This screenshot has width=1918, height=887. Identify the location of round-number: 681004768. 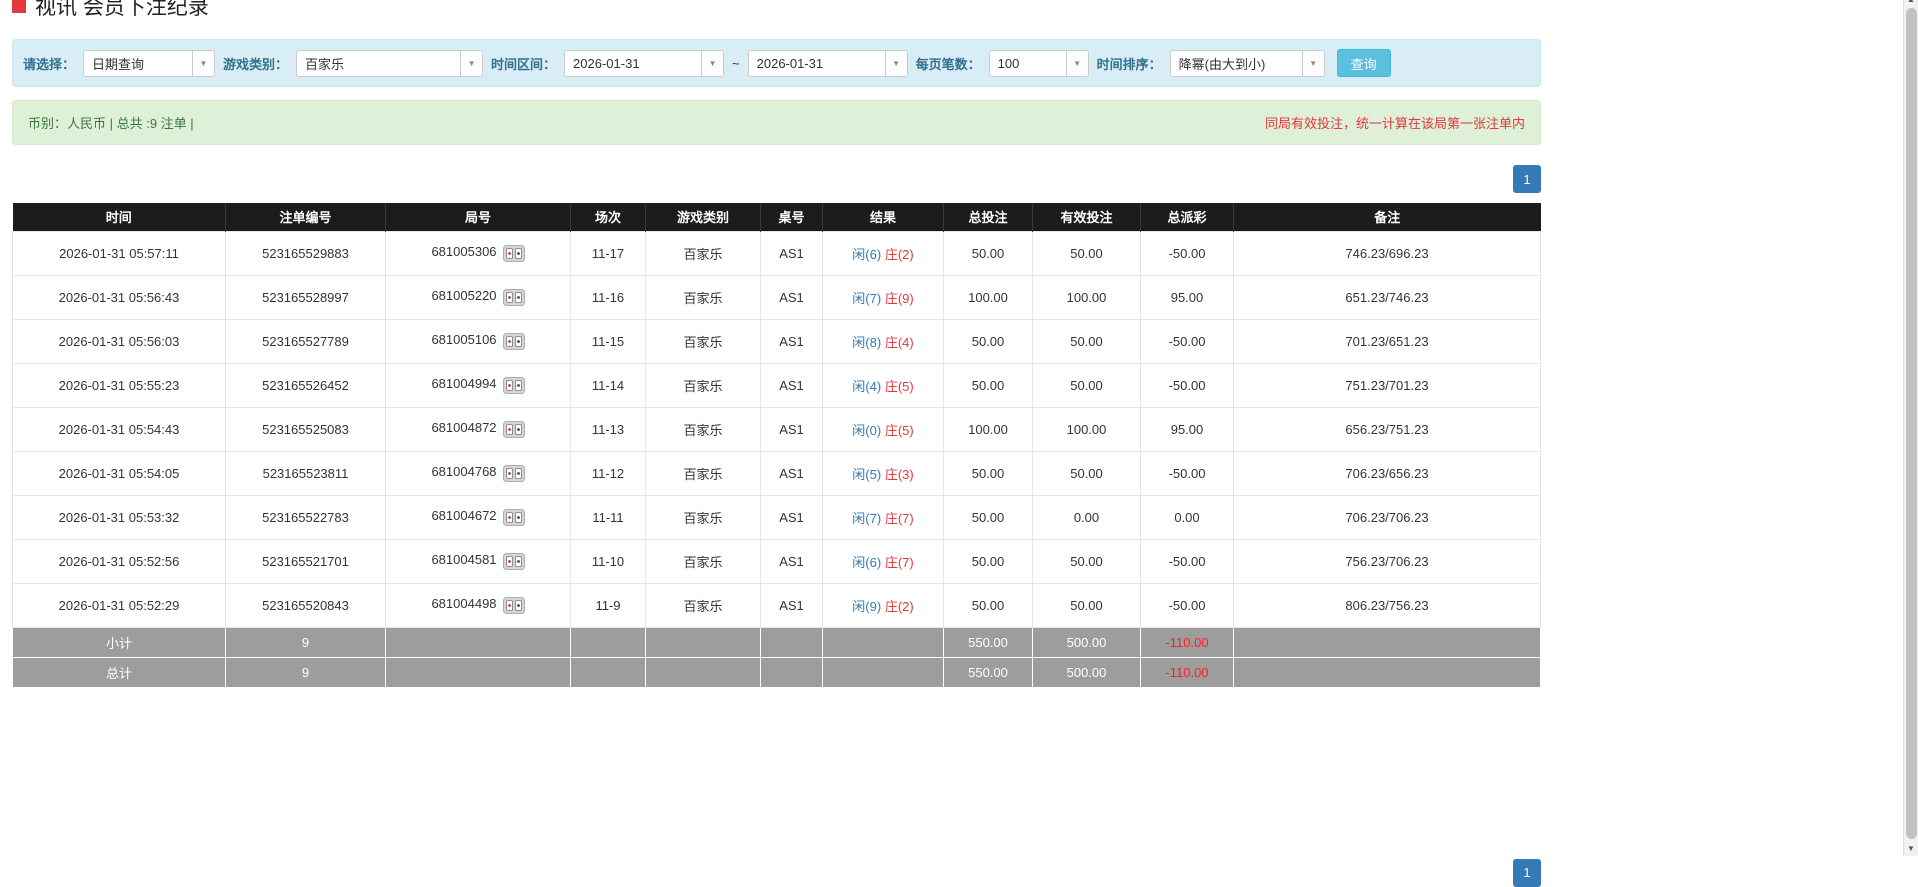
(464, 472).